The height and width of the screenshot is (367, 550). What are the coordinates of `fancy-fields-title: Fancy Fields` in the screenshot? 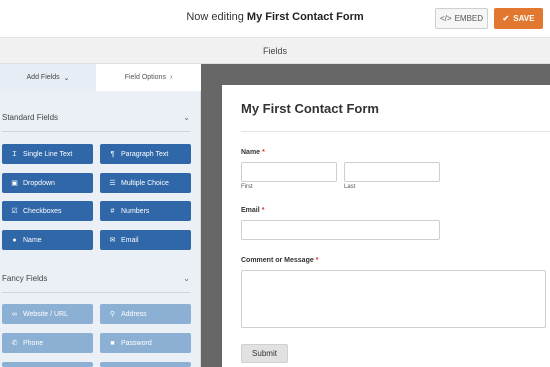 It's located at (25, 278).